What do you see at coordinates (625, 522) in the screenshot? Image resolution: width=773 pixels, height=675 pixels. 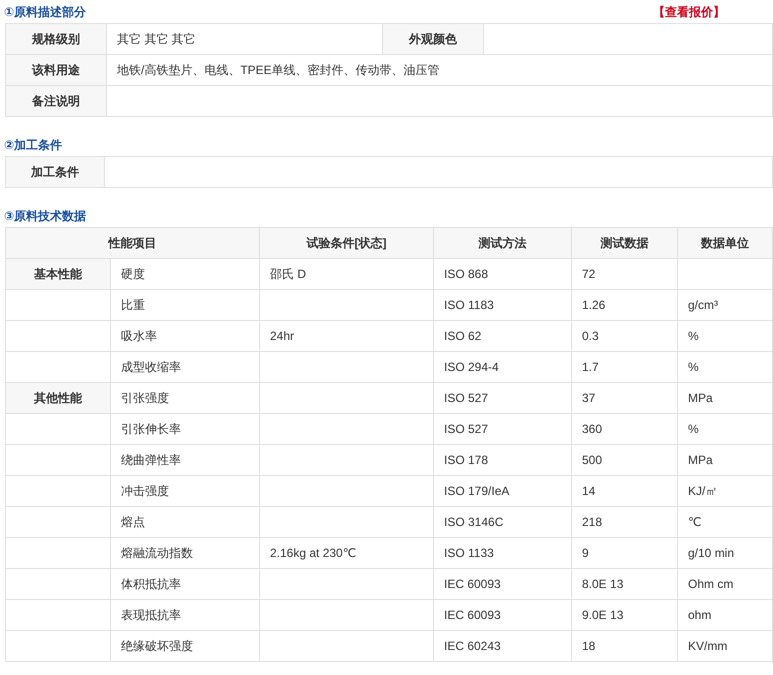 I see `table-cell: 218` at bounding box center [625, 522].